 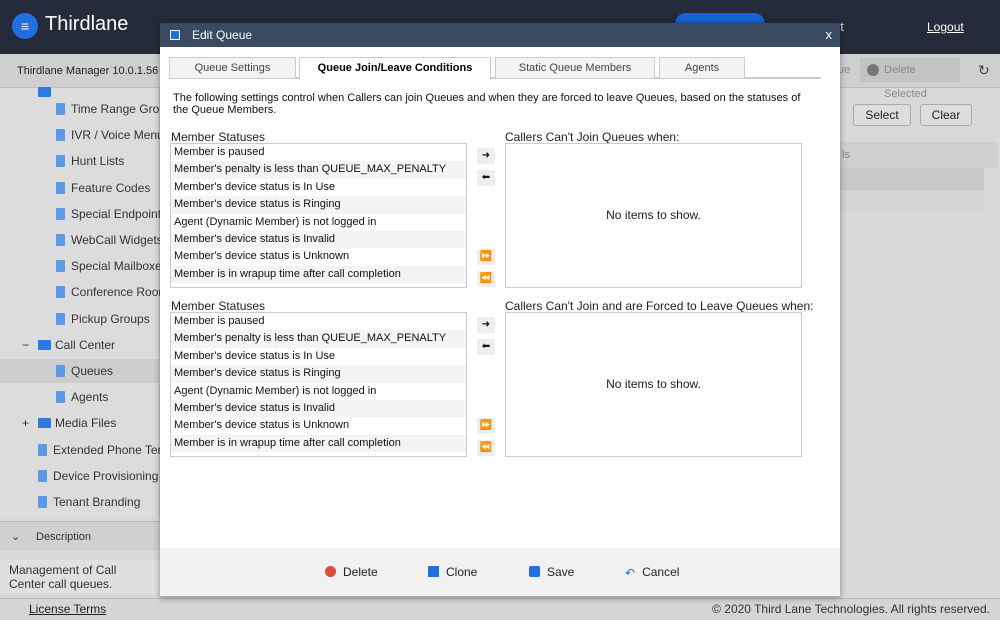 I want to click on sidebar-item-label: Agents, so click(x=90, y=397).